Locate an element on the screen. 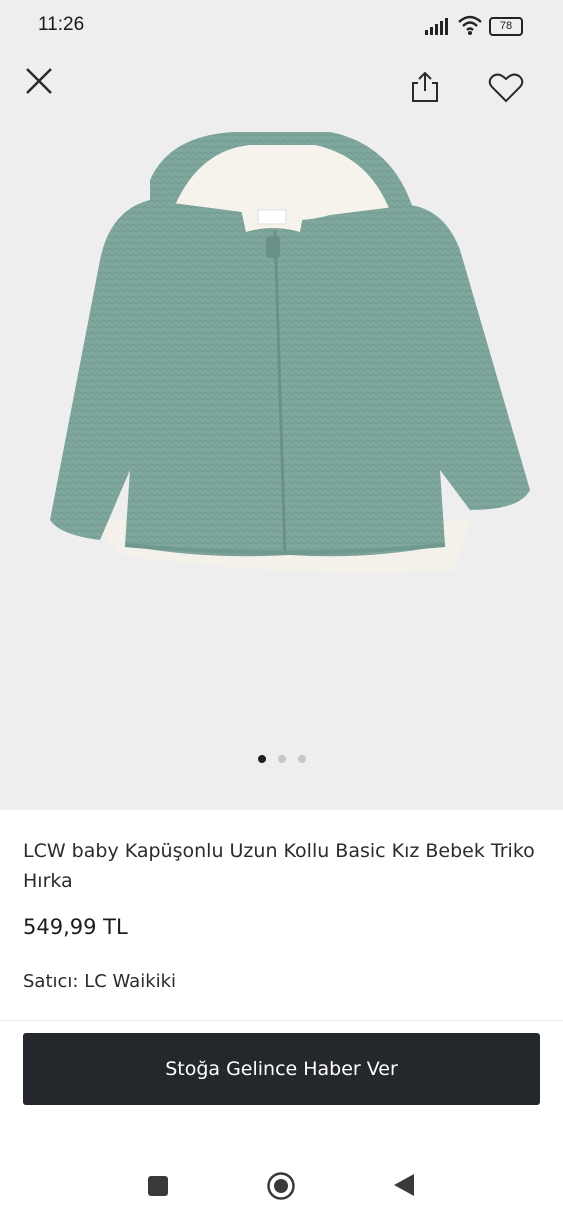 This screenshot has height=1219, width=563. heart-icon is located at coordinates (506, 88).